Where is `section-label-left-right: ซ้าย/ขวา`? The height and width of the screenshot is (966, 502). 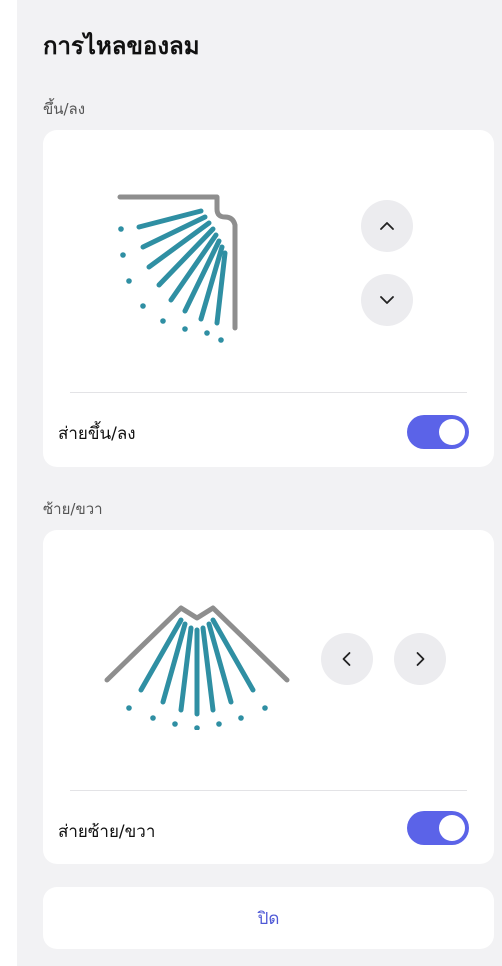
section-label-left-right: ซ้าย/ขวา is located at coordinates (73, 509).